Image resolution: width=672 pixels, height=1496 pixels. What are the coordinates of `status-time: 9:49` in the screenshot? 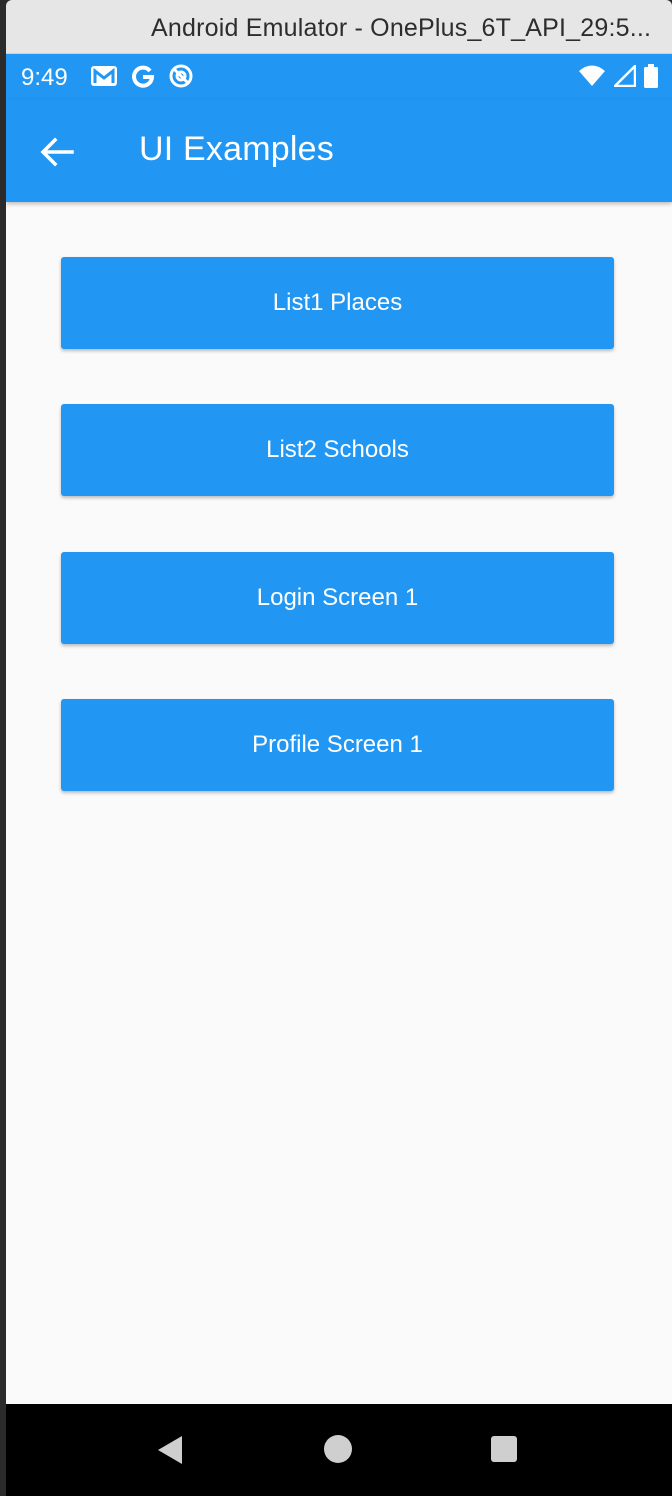 It's located at (44, 77).